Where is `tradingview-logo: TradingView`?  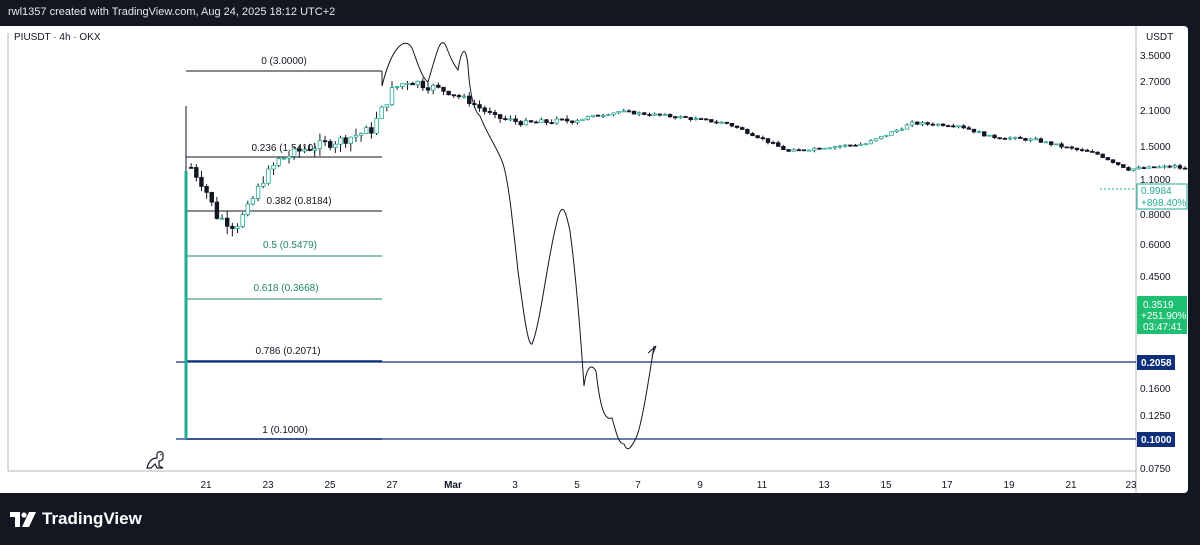
tradingview-logo: TradingView is located at coordinates (76, 519).